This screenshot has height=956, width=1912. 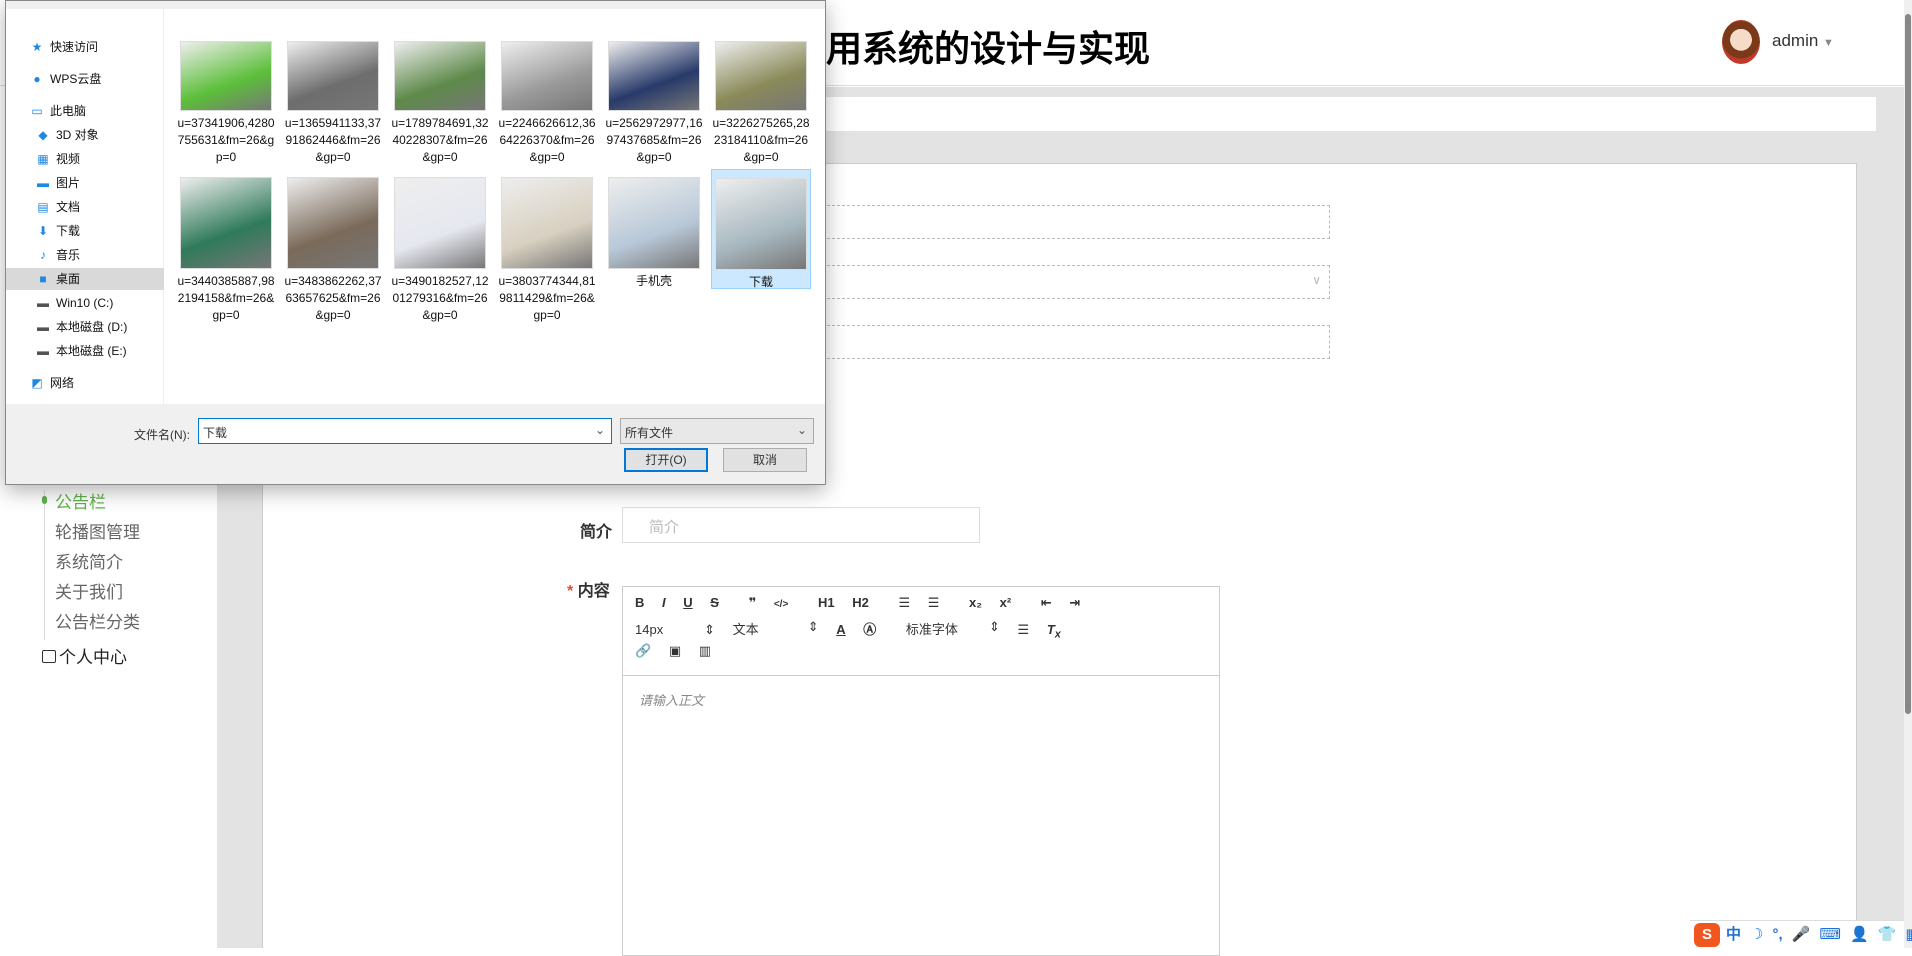 What do you see at coordinates (68, 111) in the screenshot?
I see `nav-item-label: 此电脑` at bounding box center [68, 111].